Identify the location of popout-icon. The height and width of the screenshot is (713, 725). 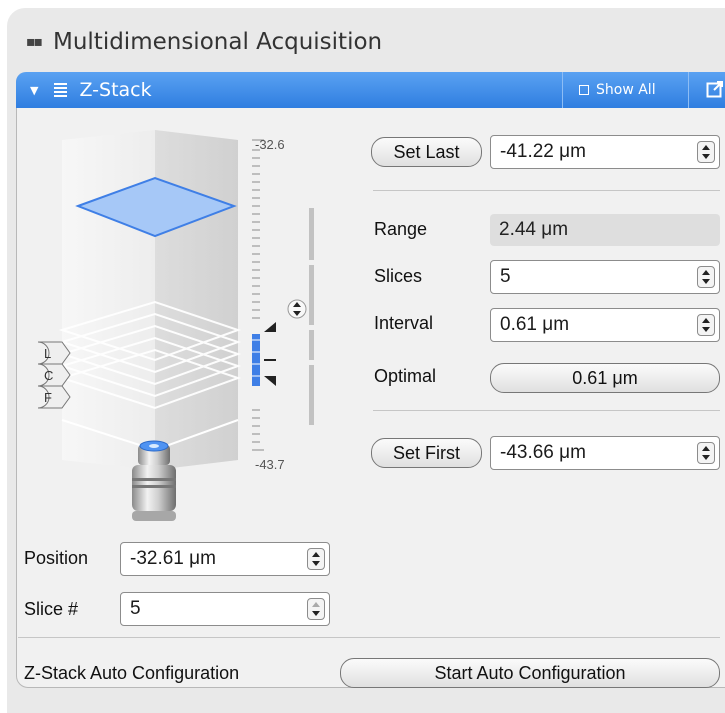
(715, 89).